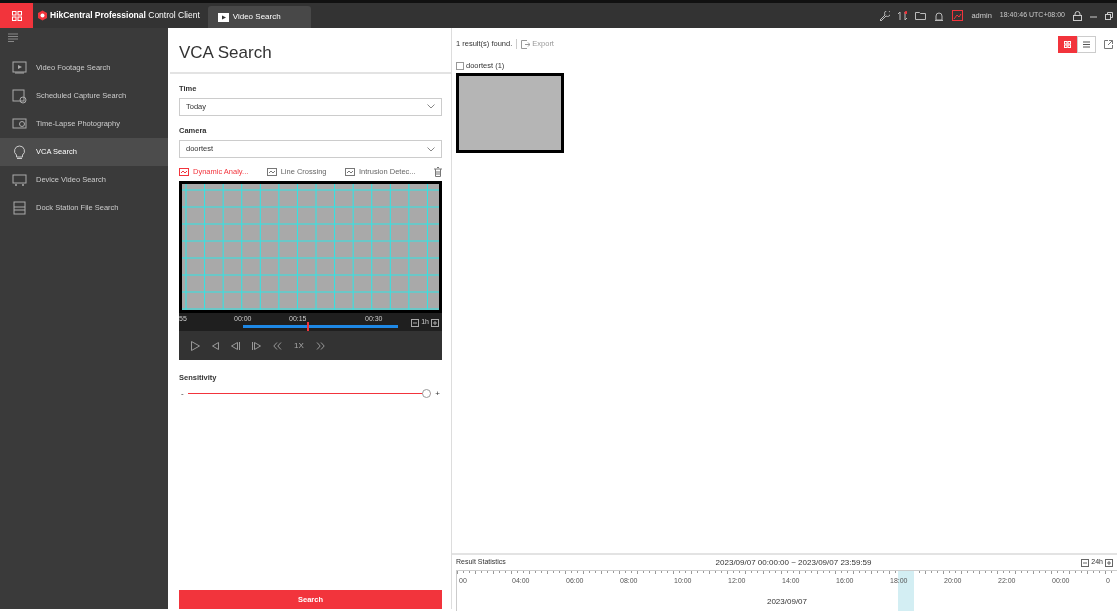 This screenshot has height=612, width=1117. I want to click on window-tab: Video Search, so click(259, 17).